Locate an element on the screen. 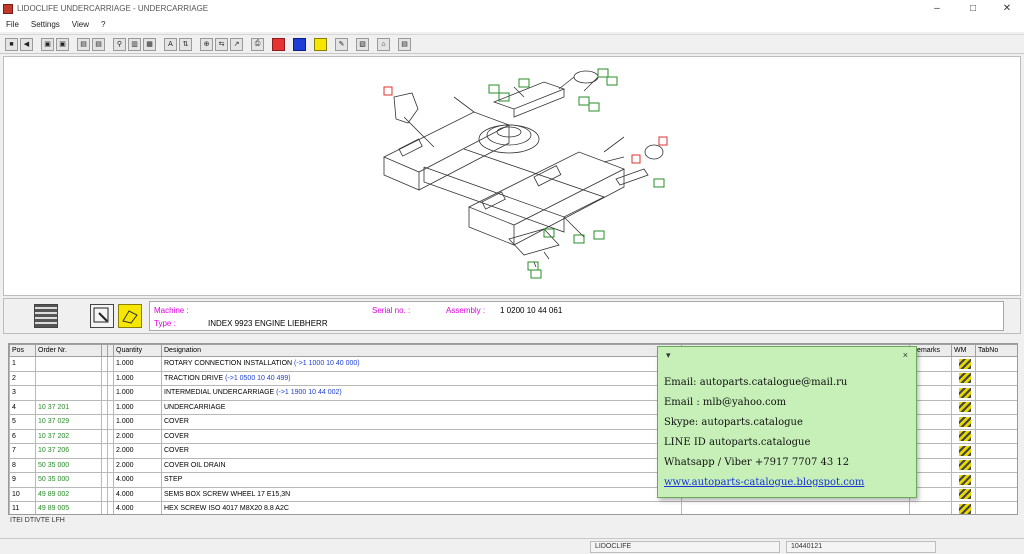 This screenshot has height=554, width=1024. highlight-icon is located at coordinates (130, 316).